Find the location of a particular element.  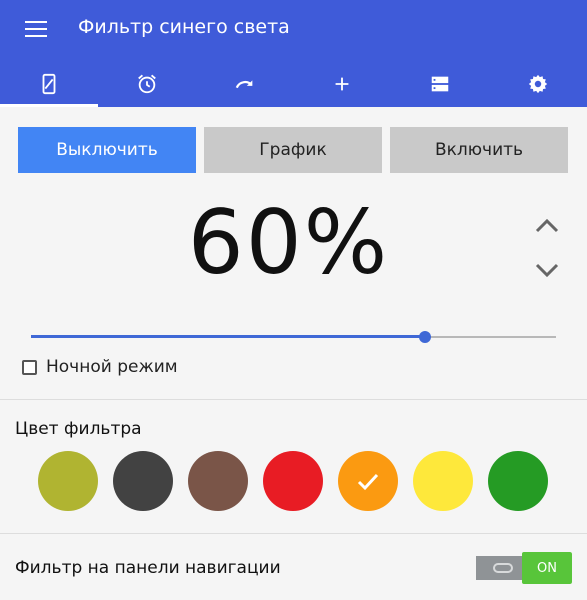

turn-off-button: Выключить is located at coordinates (107, 150).